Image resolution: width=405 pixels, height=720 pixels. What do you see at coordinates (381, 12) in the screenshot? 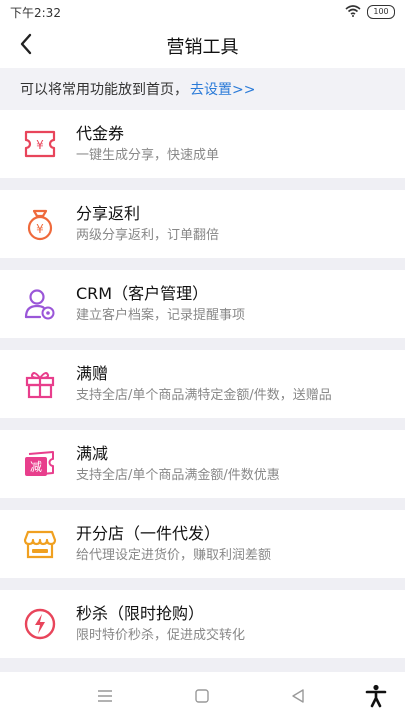
I see `battery-icon: 100` at bounding box center [381, 12].